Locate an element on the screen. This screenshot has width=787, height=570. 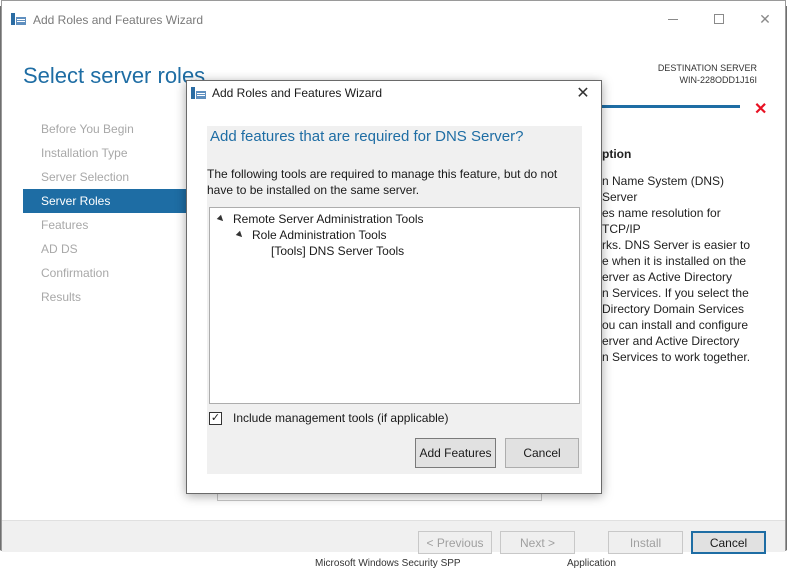
checkmark-icon: ✓ is located at coordinates (215, 417).